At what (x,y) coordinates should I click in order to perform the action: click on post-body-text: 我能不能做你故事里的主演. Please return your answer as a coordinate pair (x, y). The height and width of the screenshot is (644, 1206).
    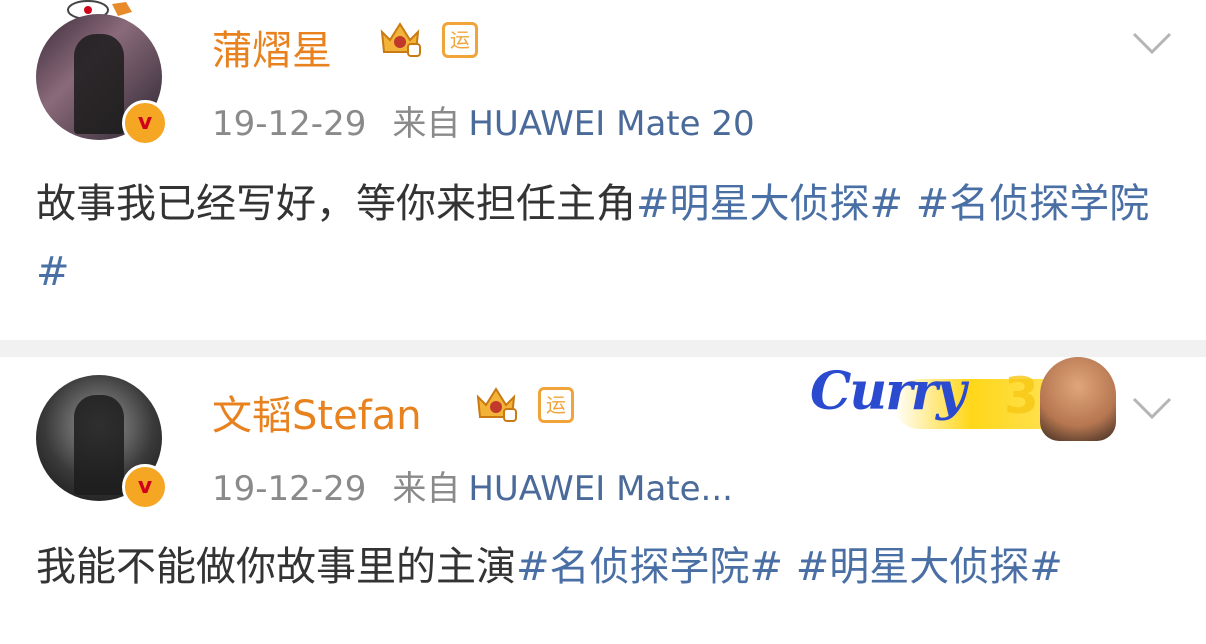
    Looking at the image, I should click on (276, 567).